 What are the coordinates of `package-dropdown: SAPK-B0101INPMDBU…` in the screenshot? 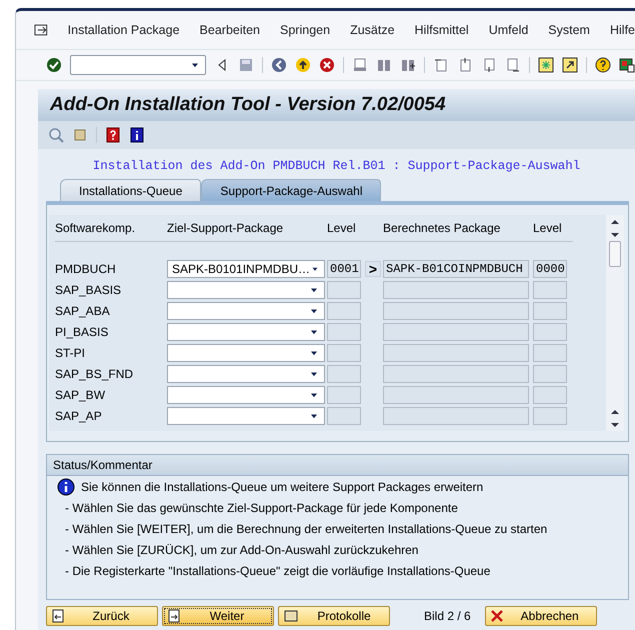 It's located at (246, 269).